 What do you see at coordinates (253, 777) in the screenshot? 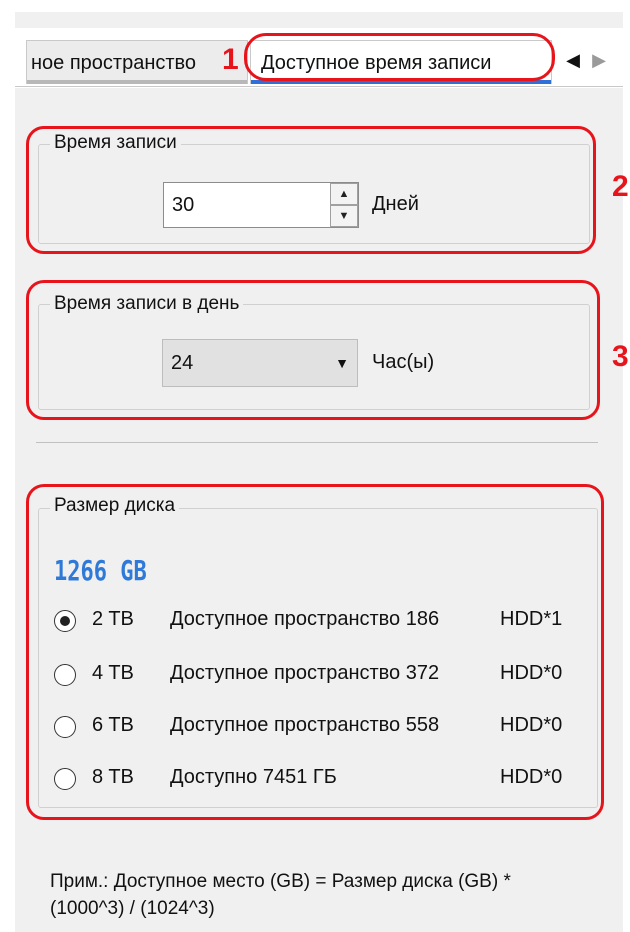
I see `disk-option-description: Доступно 7451 ГБ` at bounding box center [253, 777].